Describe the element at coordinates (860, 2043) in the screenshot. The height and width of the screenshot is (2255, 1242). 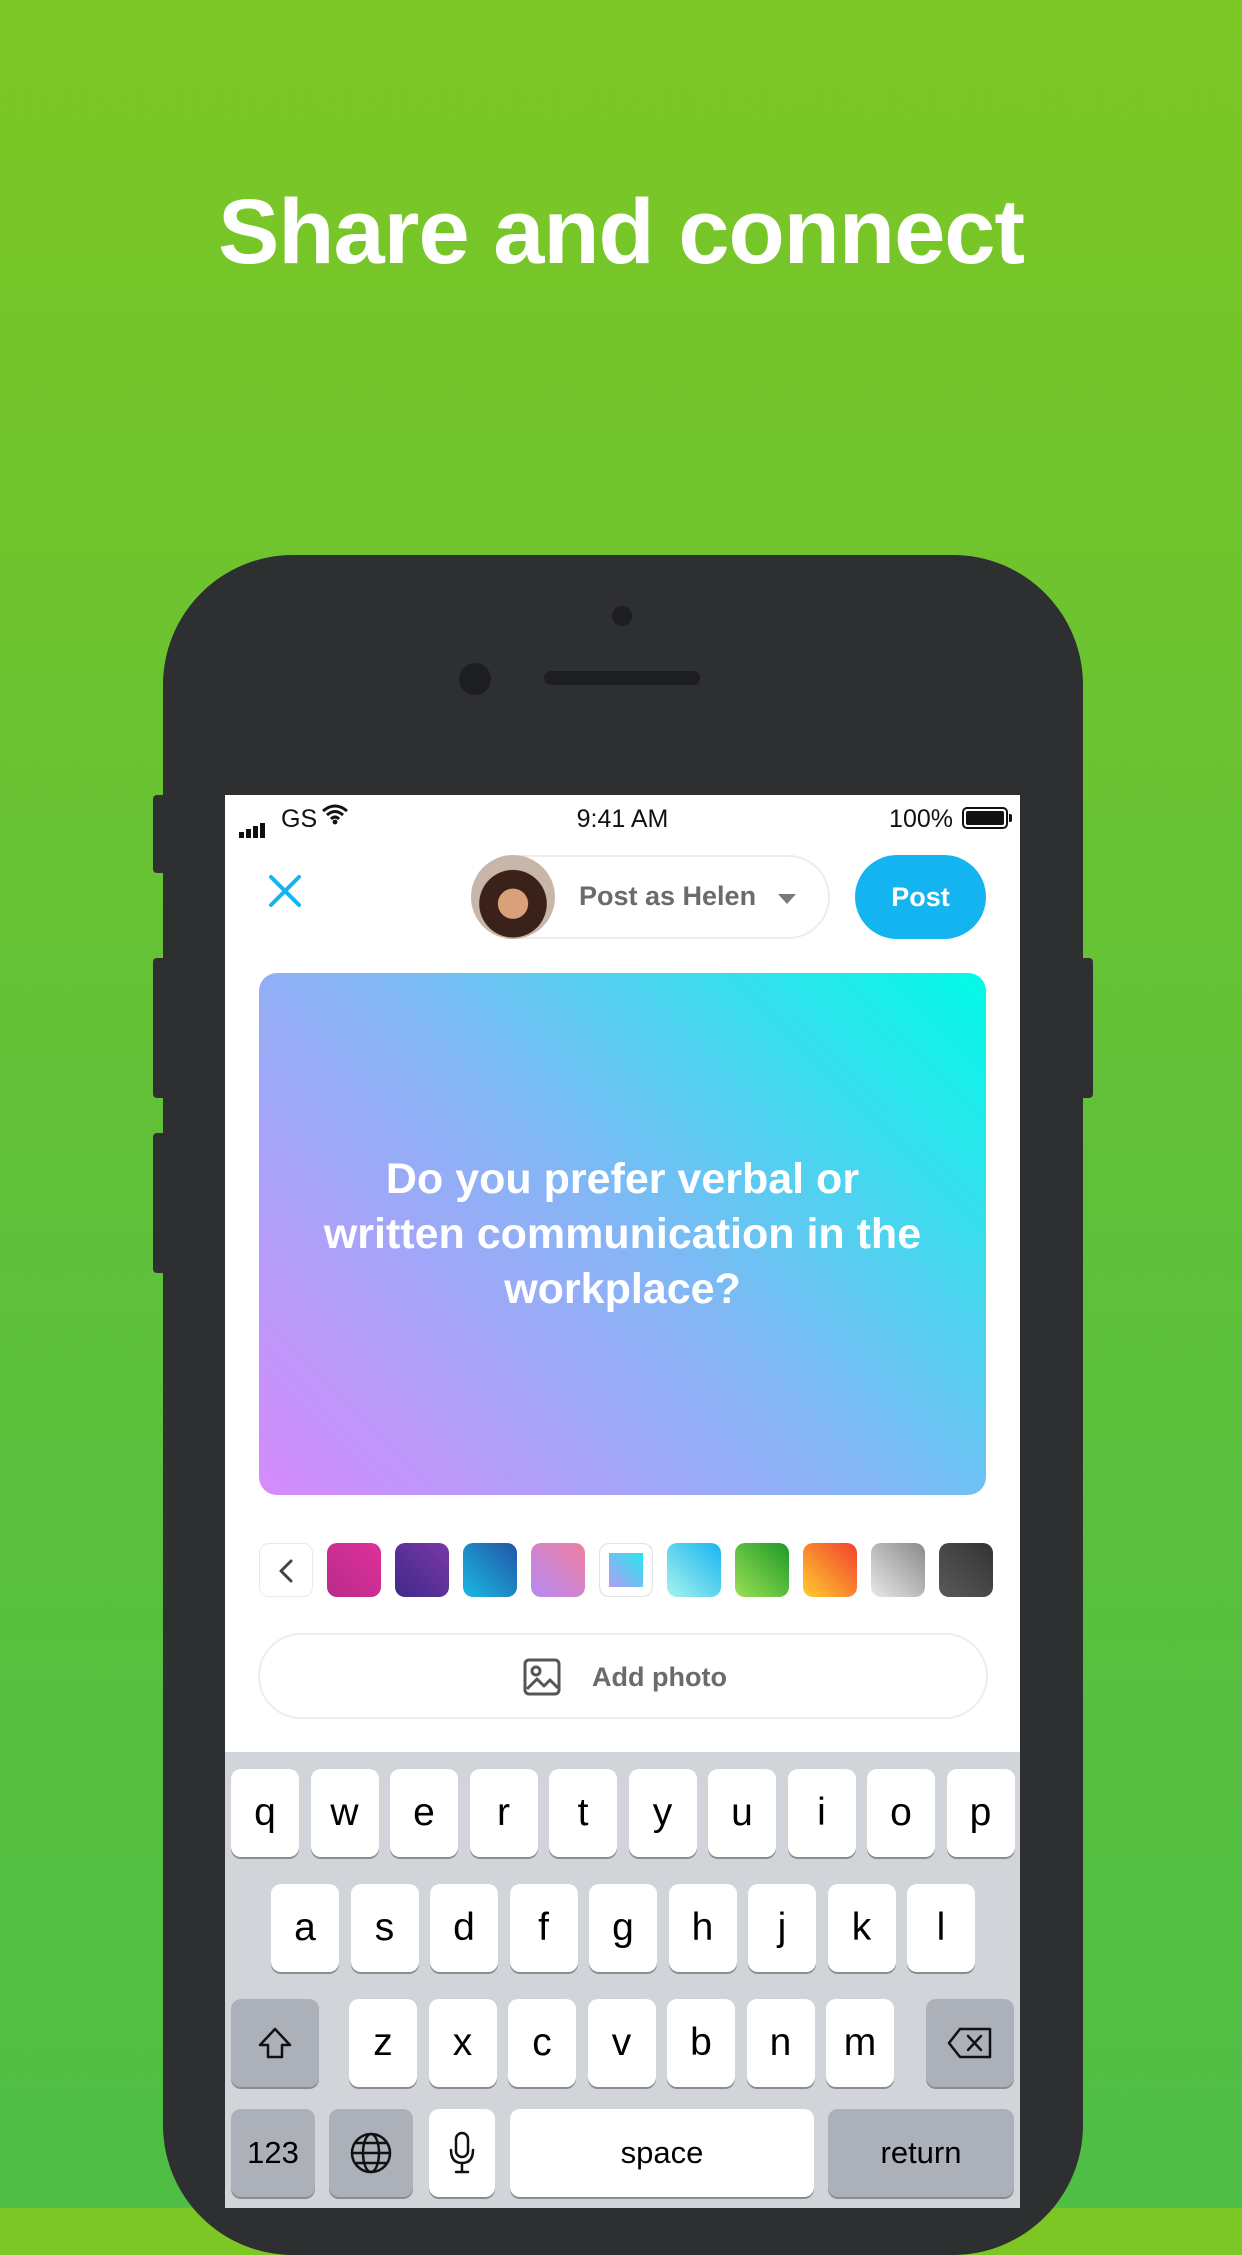
I see `key-m: m` at that location.